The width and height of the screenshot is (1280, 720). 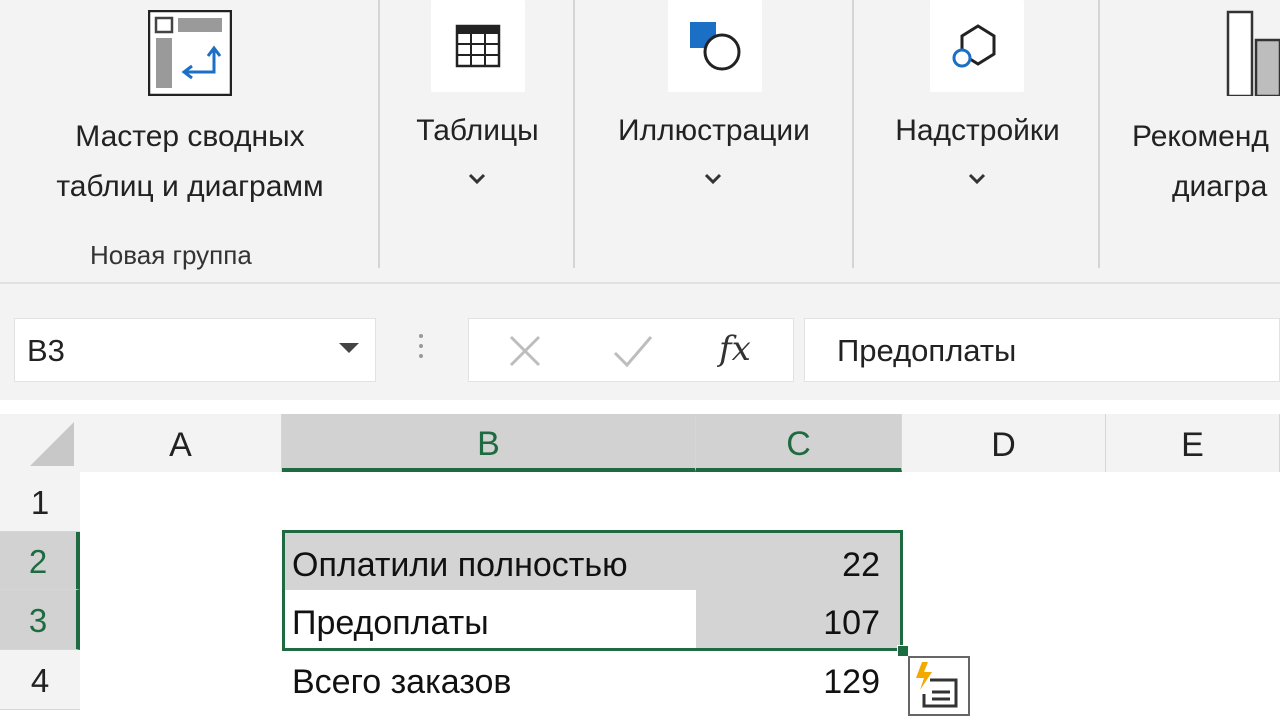 What do you see at coordinates (477, 130) in the screenshot?
I see `tables-label: Таблицы` at bounding box center [477, 130].